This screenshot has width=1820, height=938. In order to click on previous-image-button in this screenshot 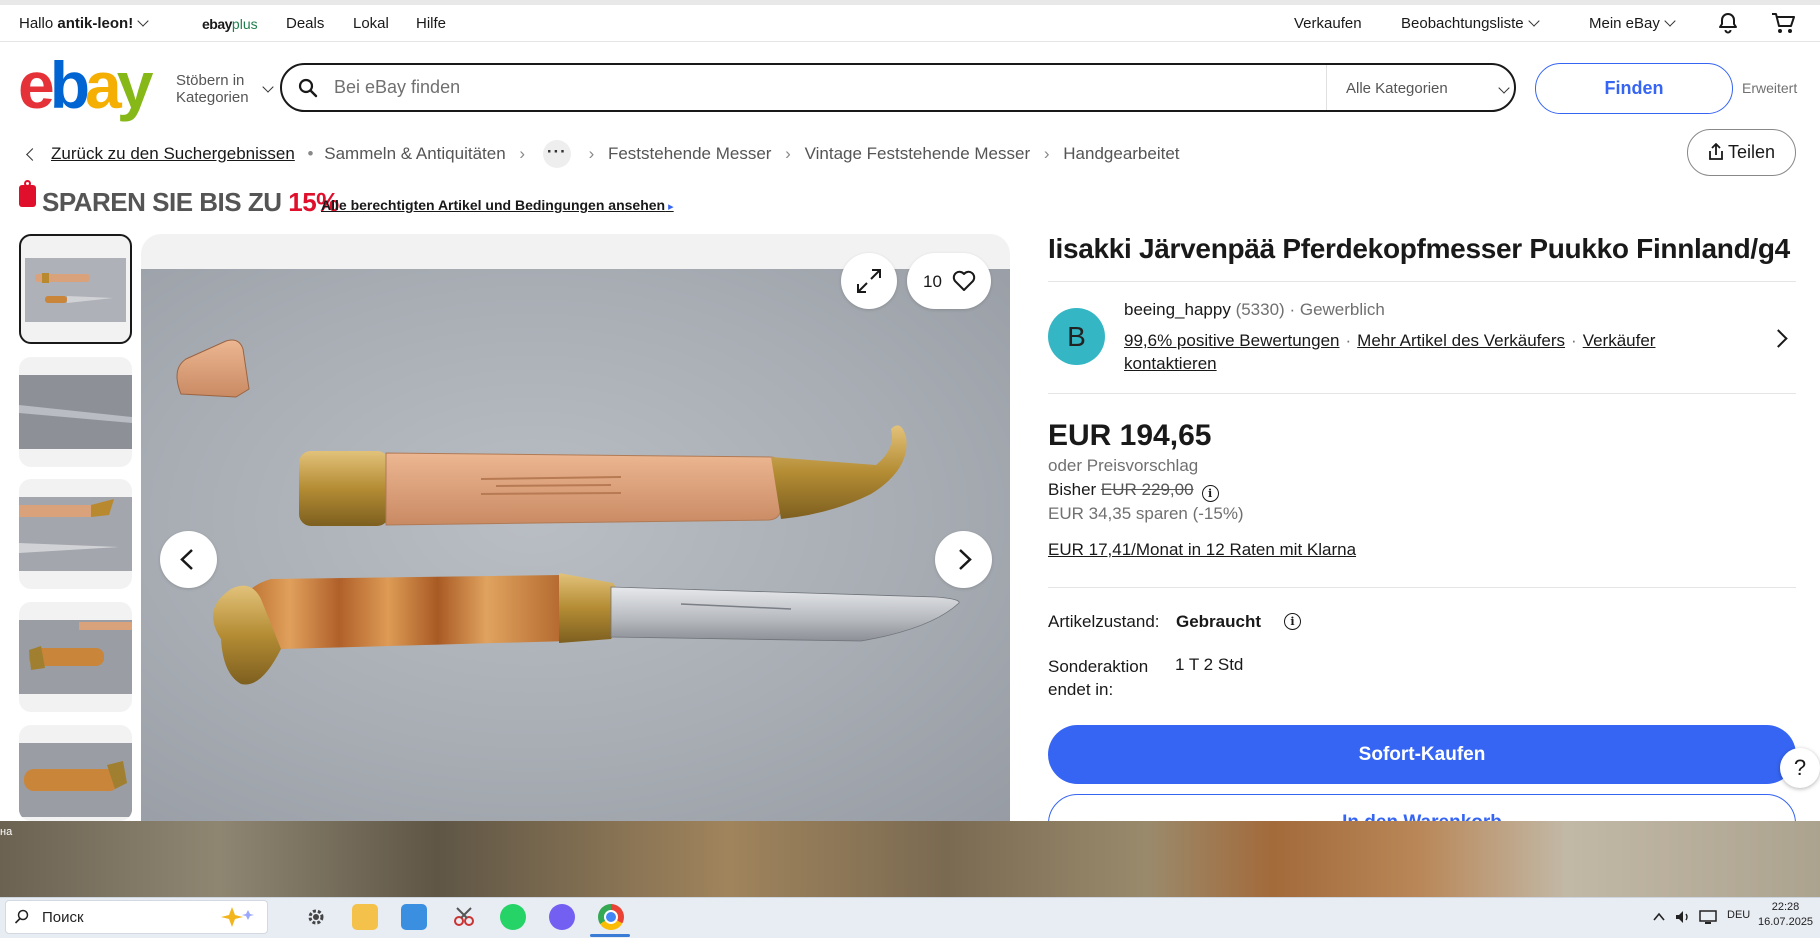, I will do `click(188, 559)`.